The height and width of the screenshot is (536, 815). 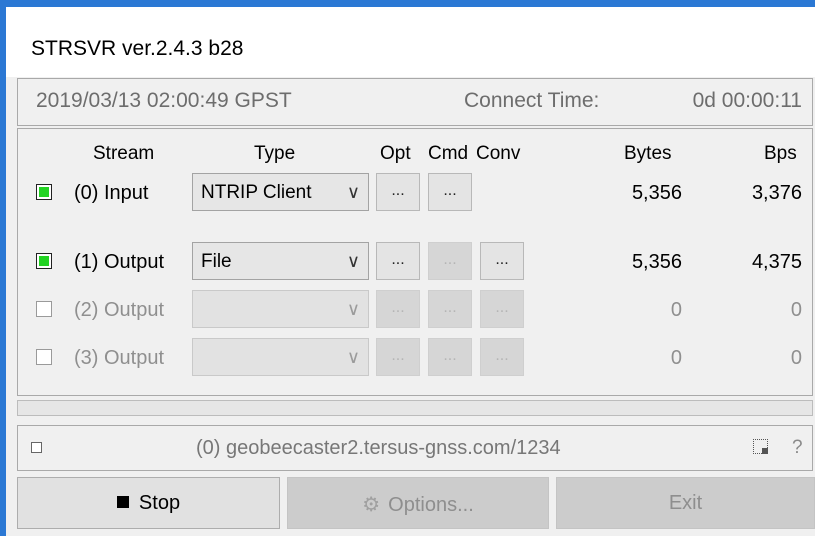 What do you see at coordinates (776, 193) in the screenshot?
I see `stream-0-bps: 3,376` at bounding box center [776, 193].